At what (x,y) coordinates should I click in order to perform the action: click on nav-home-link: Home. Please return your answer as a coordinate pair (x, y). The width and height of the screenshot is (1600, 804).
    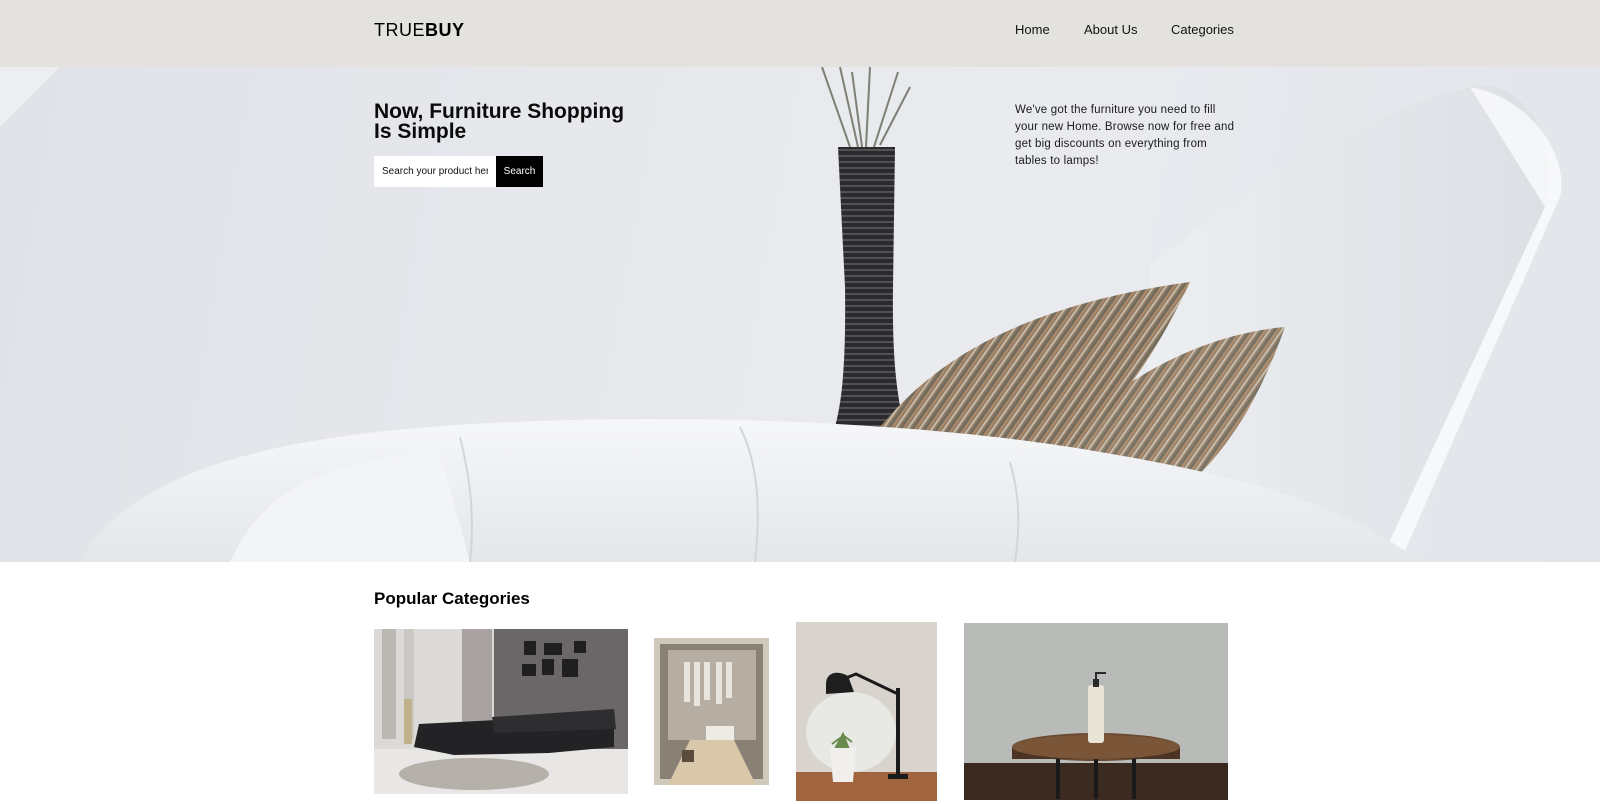
    Looking at the image, I should click on (1032, 30).